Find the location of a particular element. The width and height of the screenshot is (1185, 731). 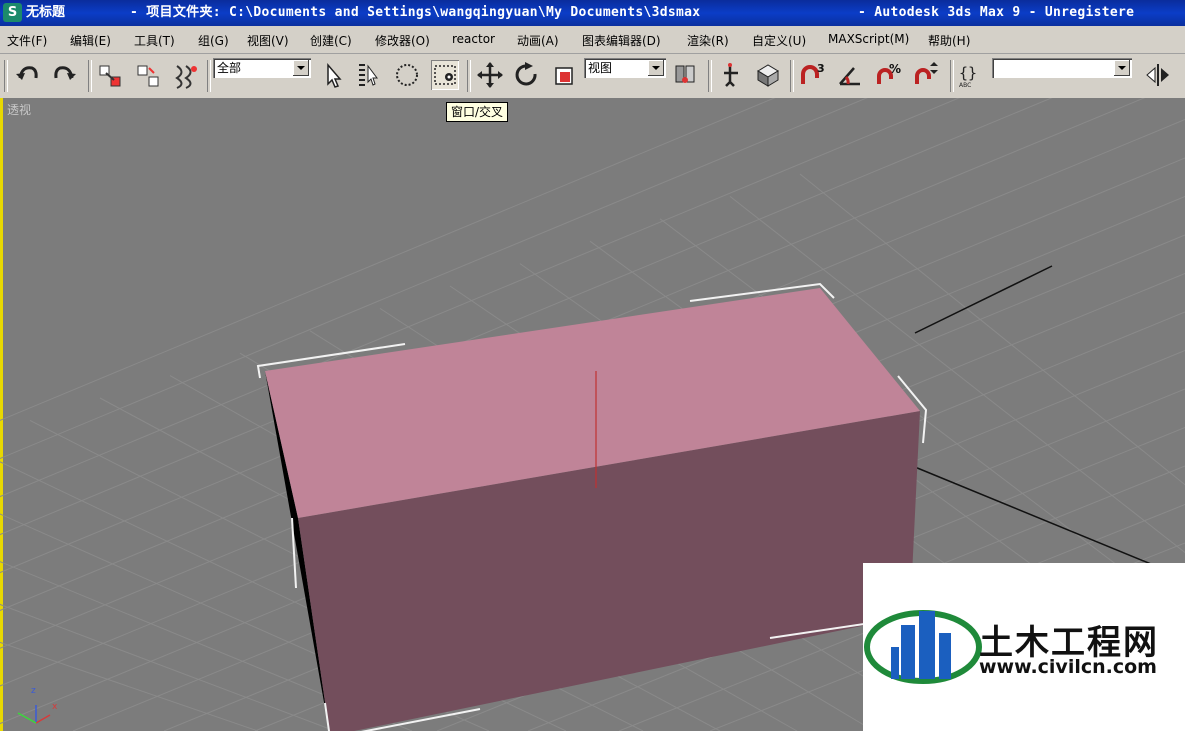

manipulate-icon is located at coordinates (731, 75).